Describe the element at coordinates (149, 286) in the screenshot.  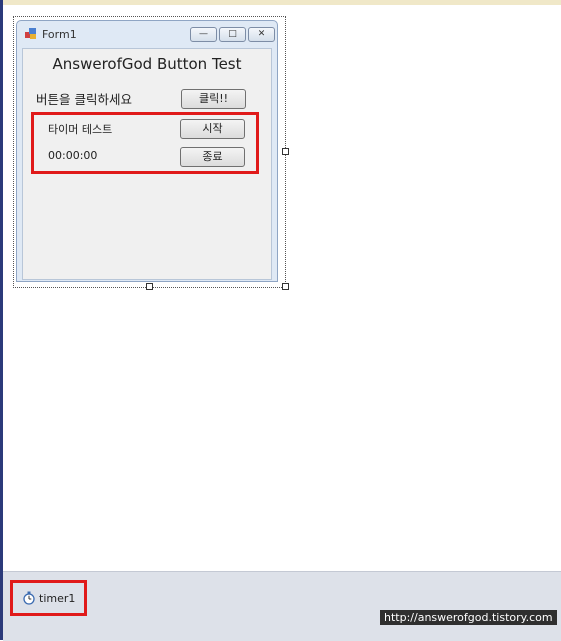
I see `resize-handle-bottom` at that location.